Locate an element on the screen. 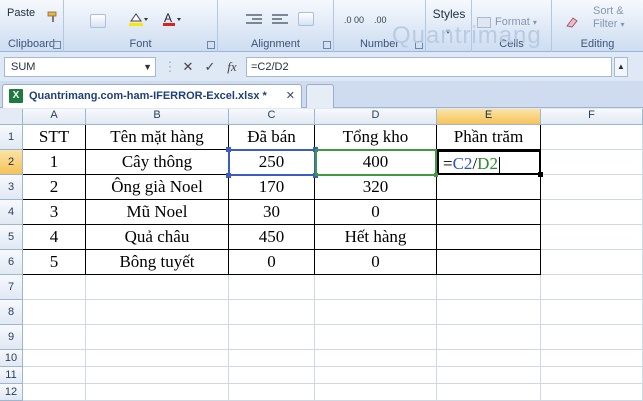 This screenshot has width=643, height=401. cell-c5: 450 is located at coordinates (272, 237).